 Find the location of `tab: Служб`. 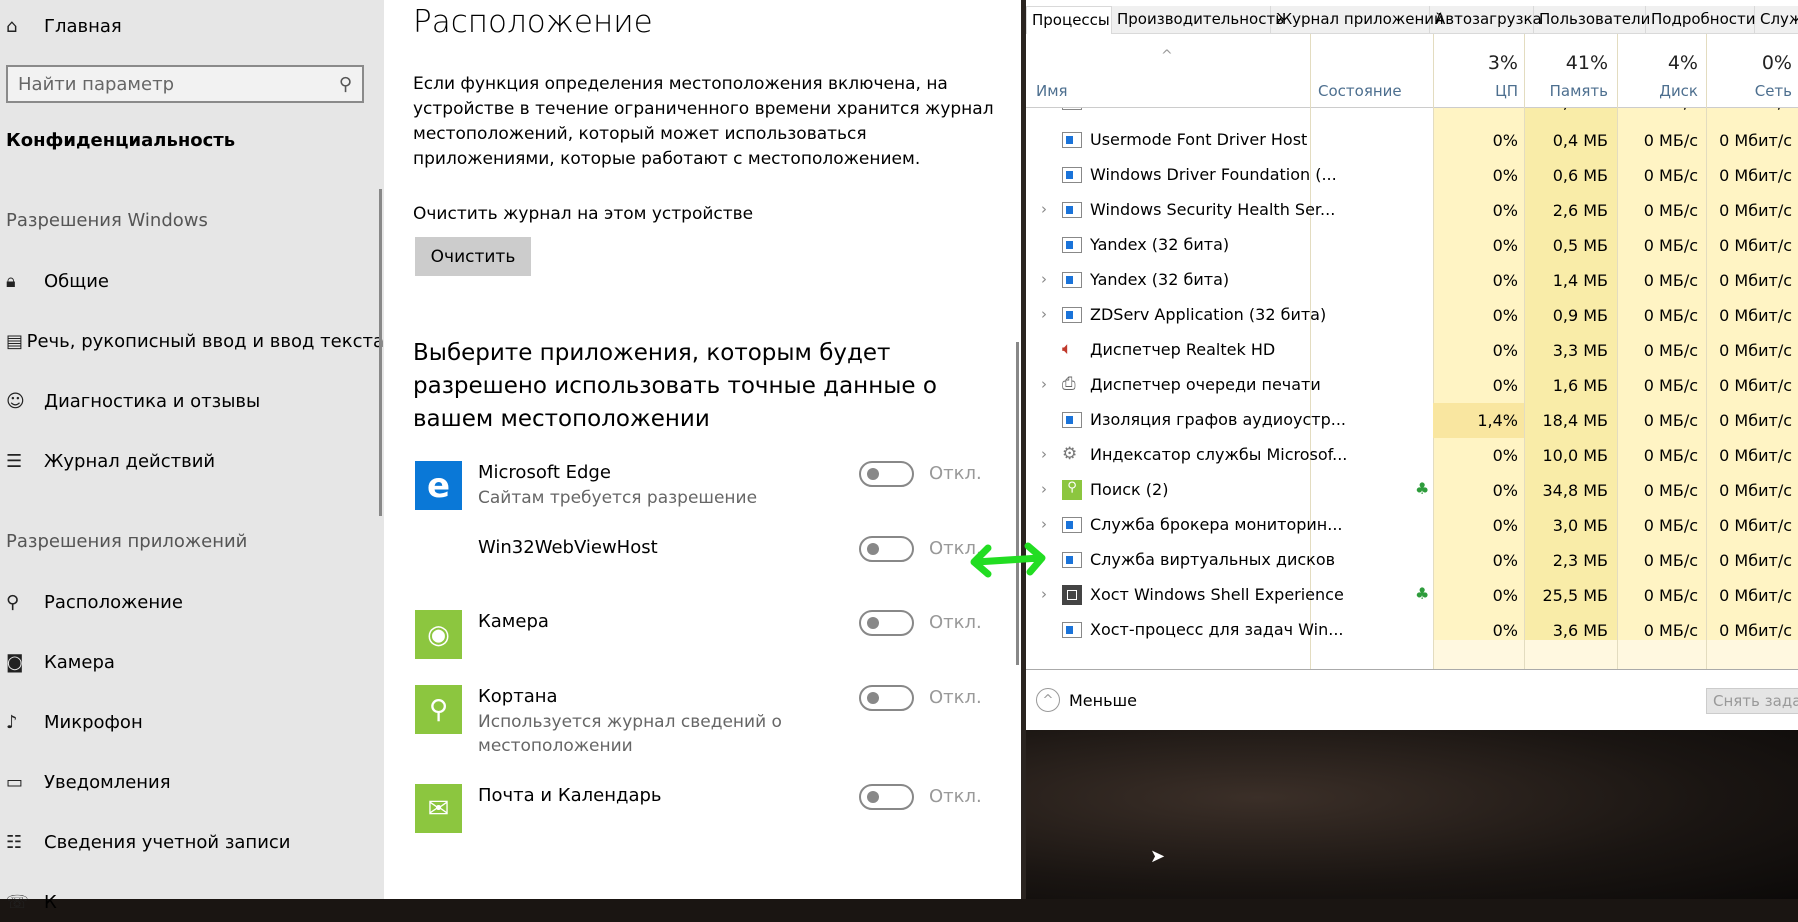

tab: Служб is located at coordinates (1776, 20).